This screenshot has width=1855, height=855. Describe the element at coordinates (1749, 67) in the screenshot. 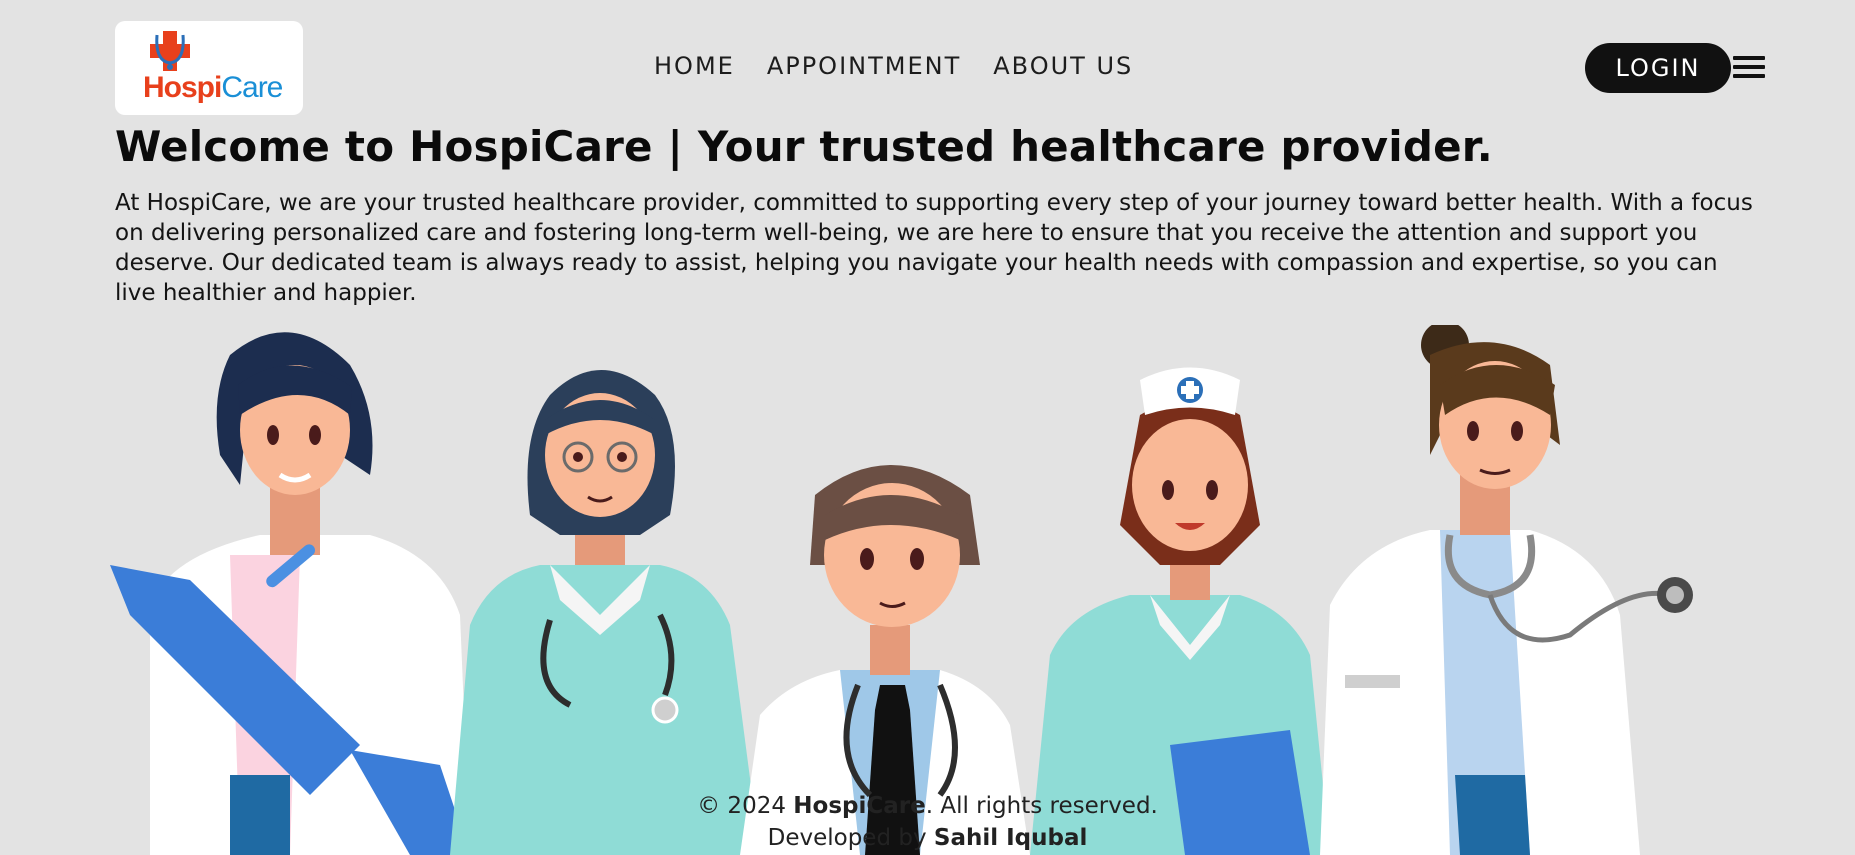

I see `hamburger-menu-icon` at that location.